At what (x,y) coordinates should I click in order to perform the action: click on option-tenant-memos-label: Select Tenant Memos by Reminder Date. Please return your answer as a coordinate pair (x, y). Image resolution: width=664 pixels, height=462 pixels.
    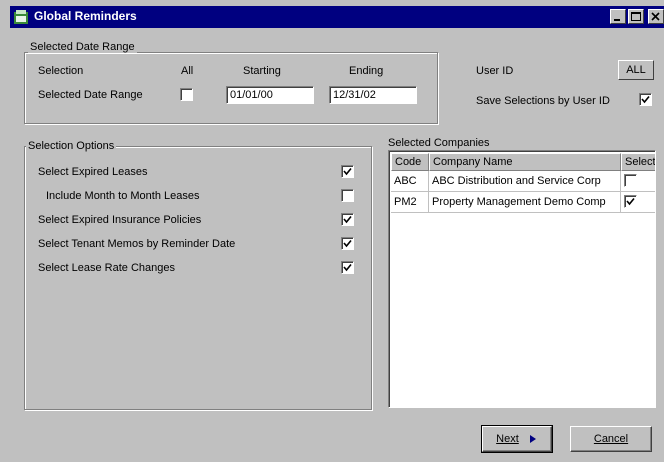
    Looking at the image, I should click on (137, 244).